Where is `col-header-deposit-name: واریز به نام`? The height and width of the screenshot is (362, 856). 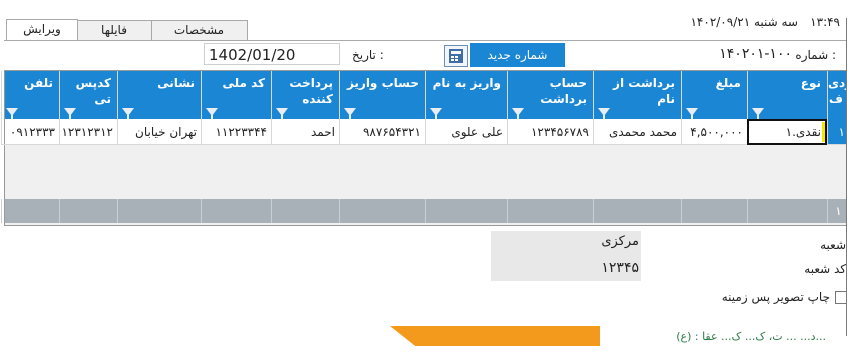 col-header-deposit-name: واریز به نام is located at coordinates (466, 95).